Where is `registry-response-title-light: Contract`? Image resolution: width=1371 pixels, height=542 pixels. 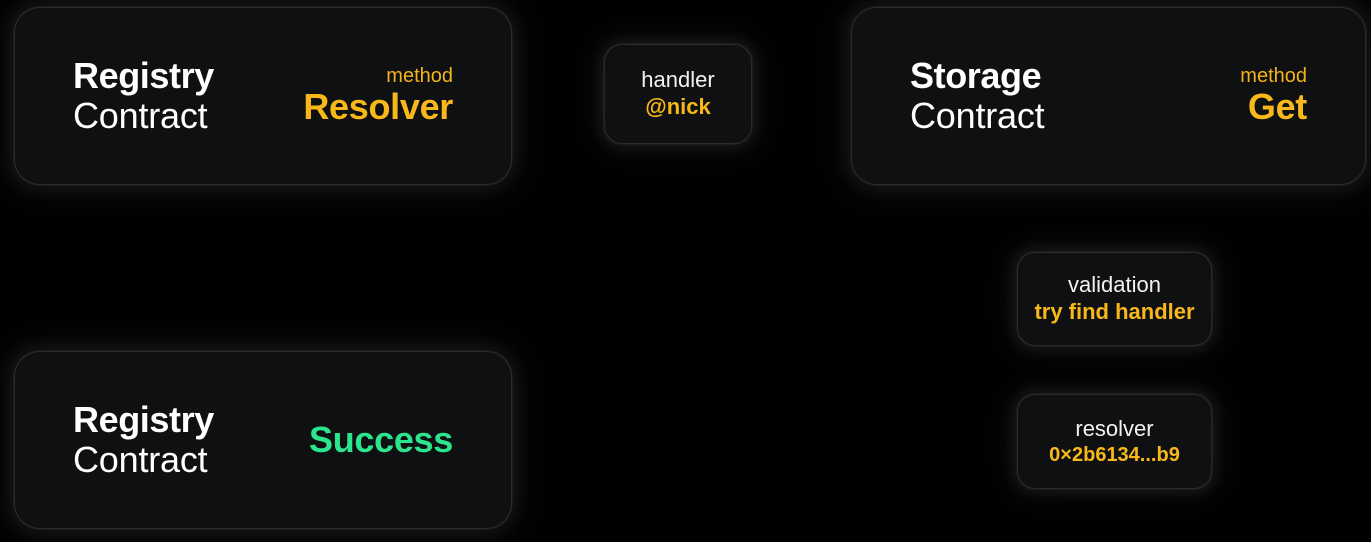
registry-response-title-light: Contract is located at coordinates (140, 459).